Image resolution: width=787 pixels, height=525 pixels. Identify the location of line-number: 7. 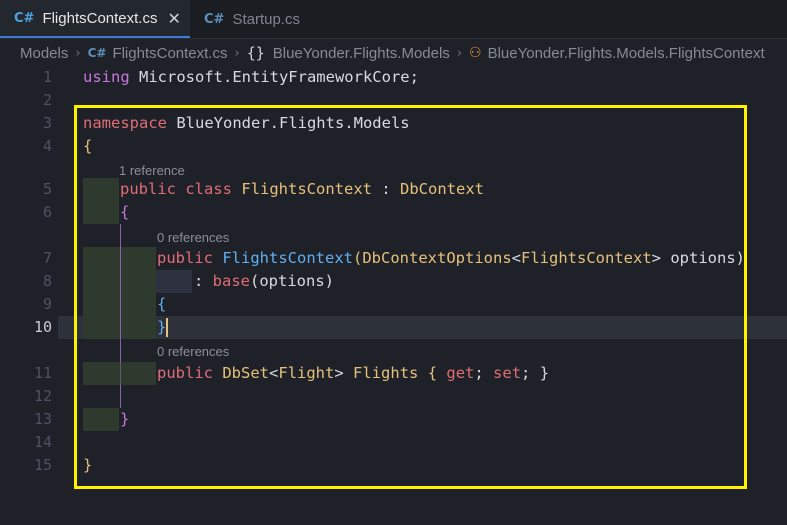
(47, 258).